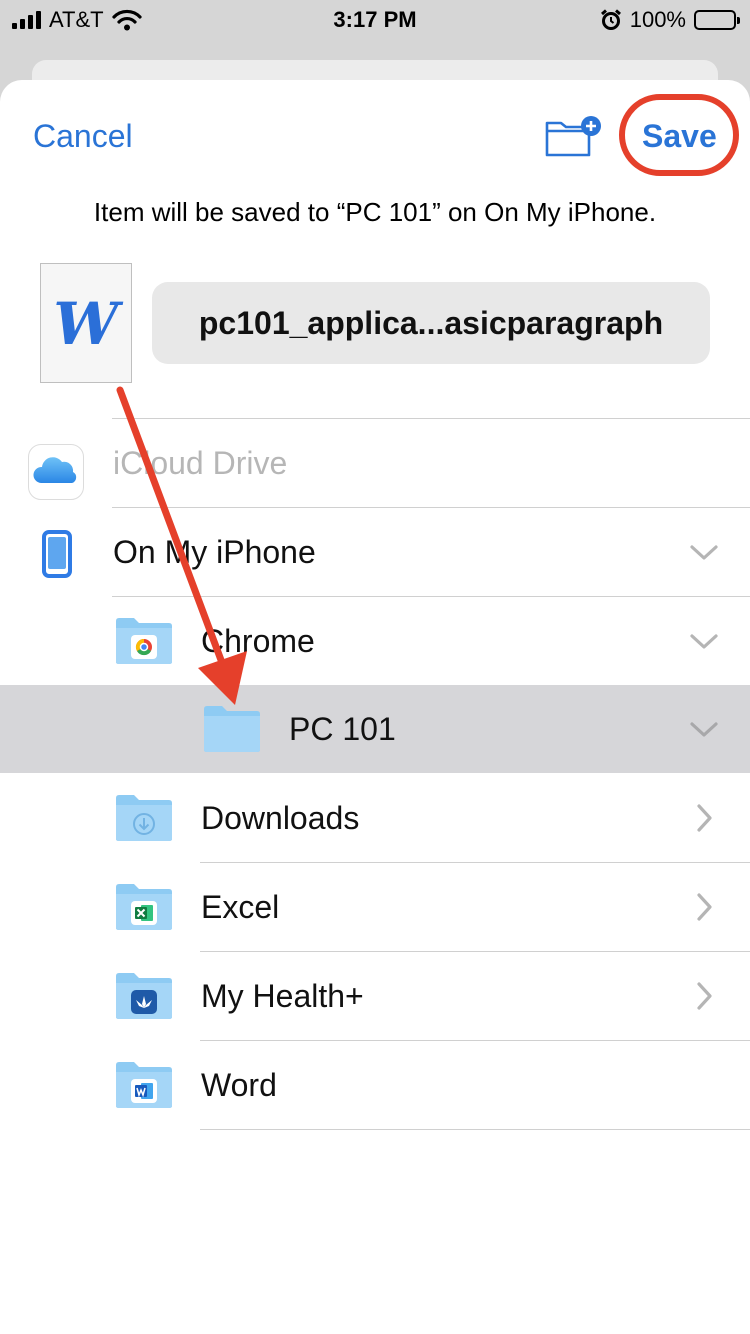  I want to click on location-label: Chrome, so click(258, 641).